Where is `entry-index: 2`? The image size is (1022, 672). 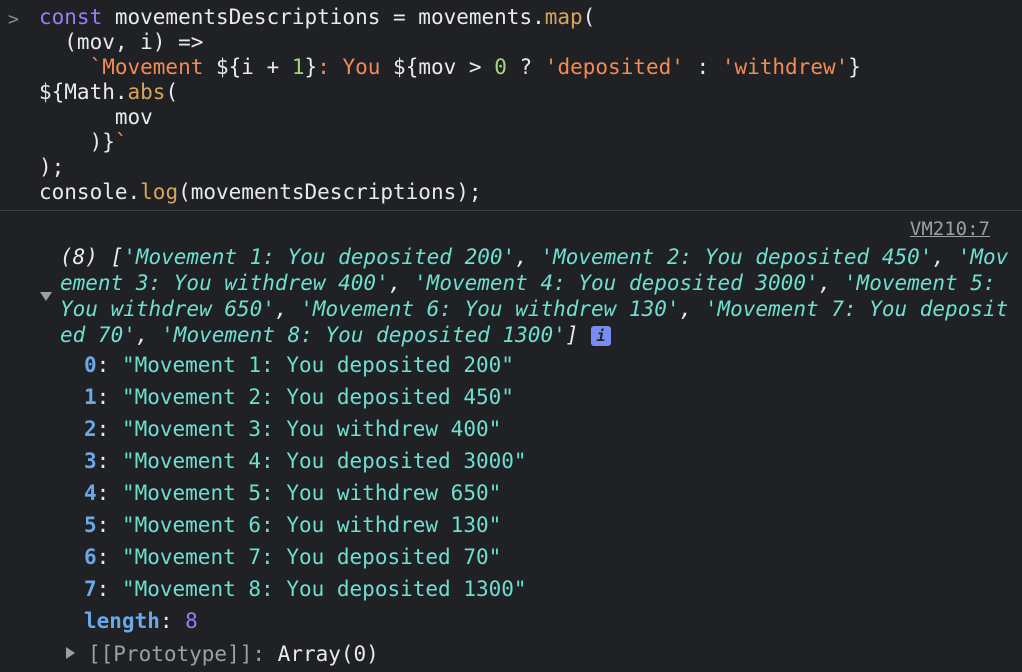
entry-index: 2 is located at coordinates (90, 429).